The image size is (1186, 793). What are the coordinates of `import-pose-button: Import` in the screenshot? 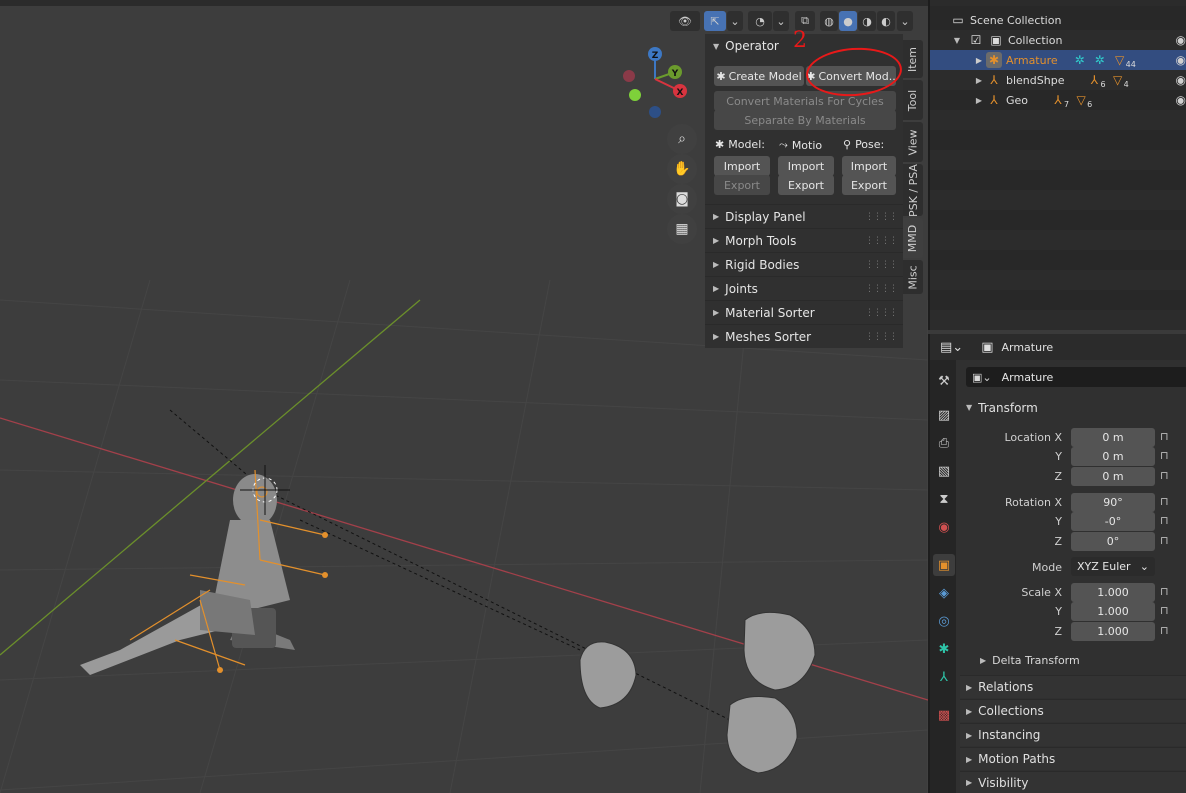 It's located at (869, 166).